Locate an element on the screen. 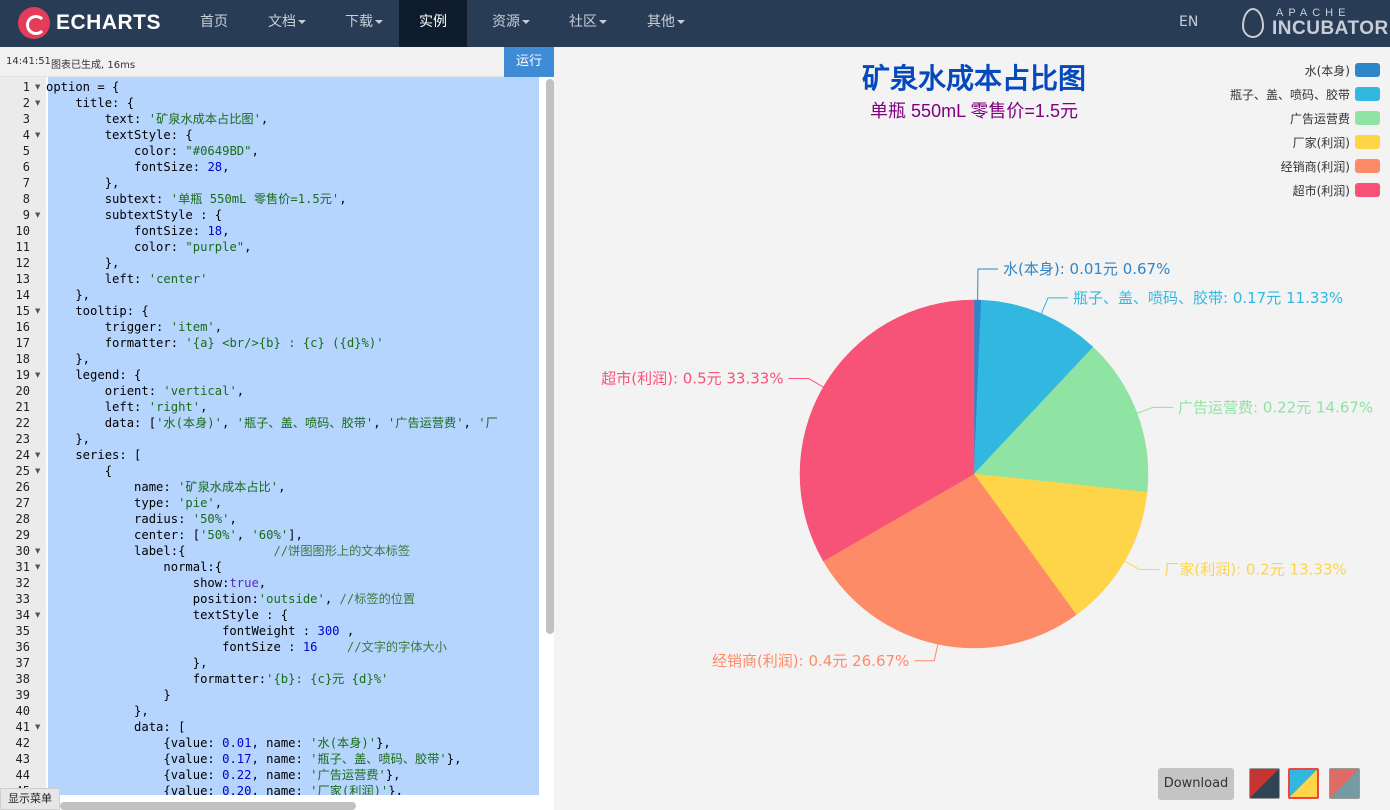 The width and height of the screenshot is (1390, 810). line-number: 18 is located at coordinates (22, 359).